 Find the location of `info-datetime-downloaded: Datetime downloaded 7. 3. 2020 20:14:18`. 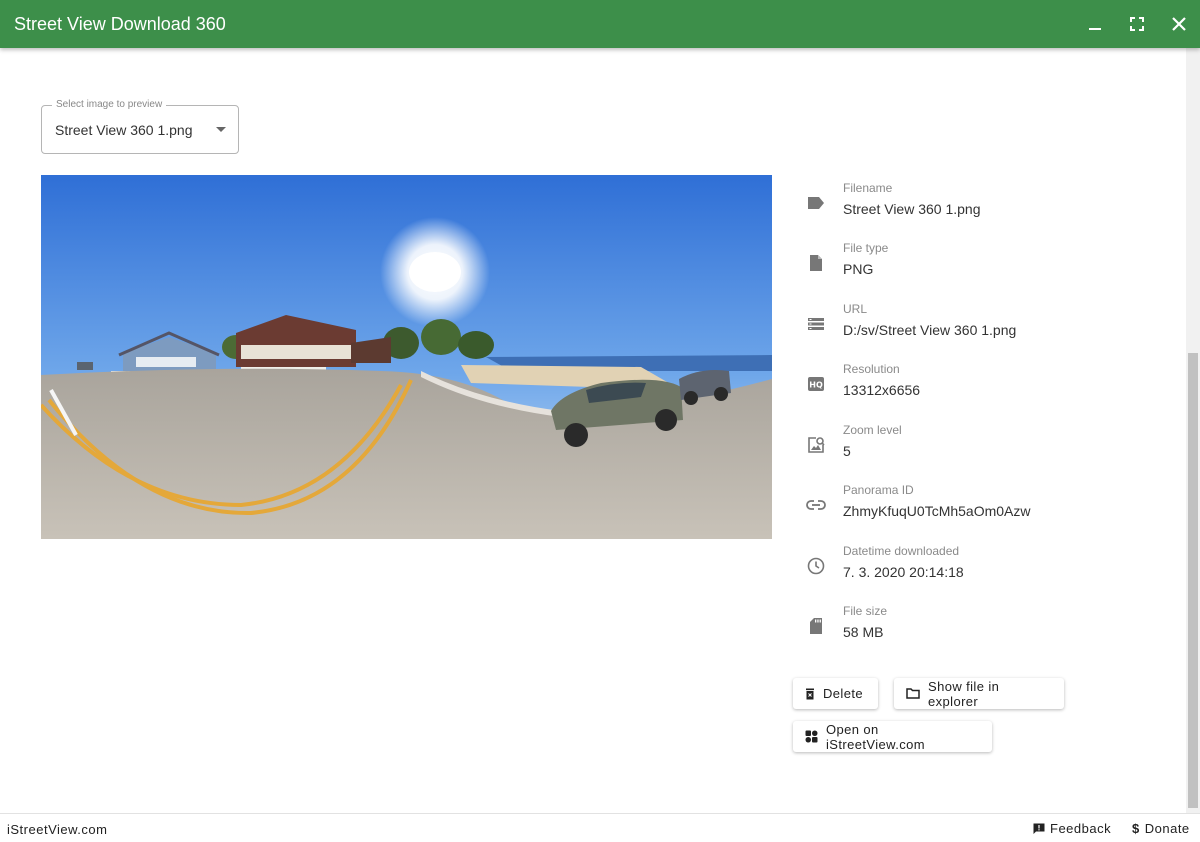

info-datetime-downloaded: Datetime downloaded 7. 3. 2020 20:14:18 is located at coordinates (969, 569).